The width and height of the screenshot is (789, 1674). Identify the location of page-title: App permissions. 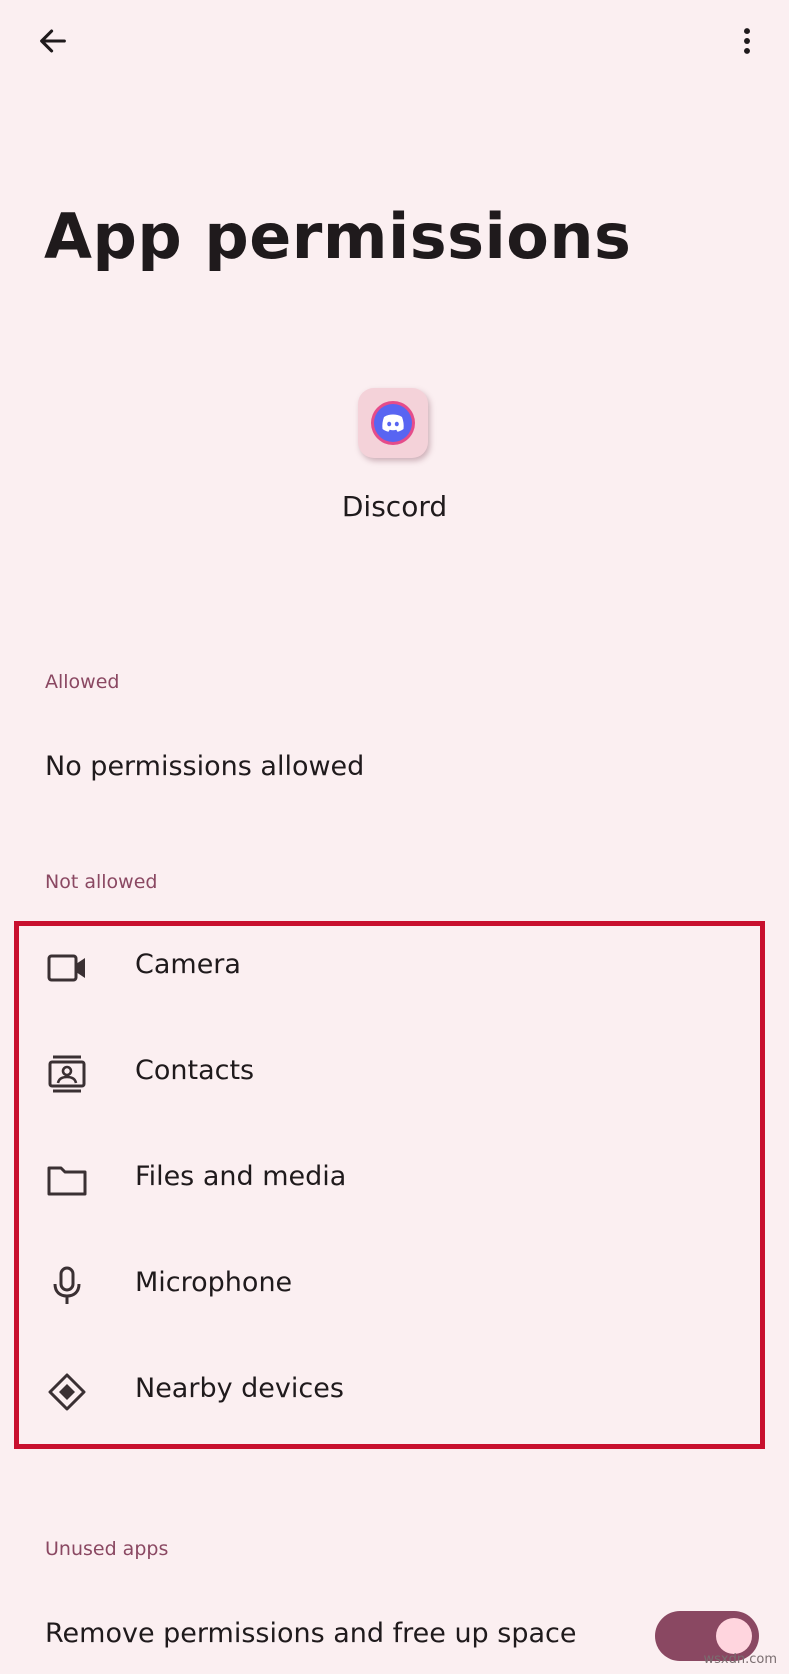
(338, 236).